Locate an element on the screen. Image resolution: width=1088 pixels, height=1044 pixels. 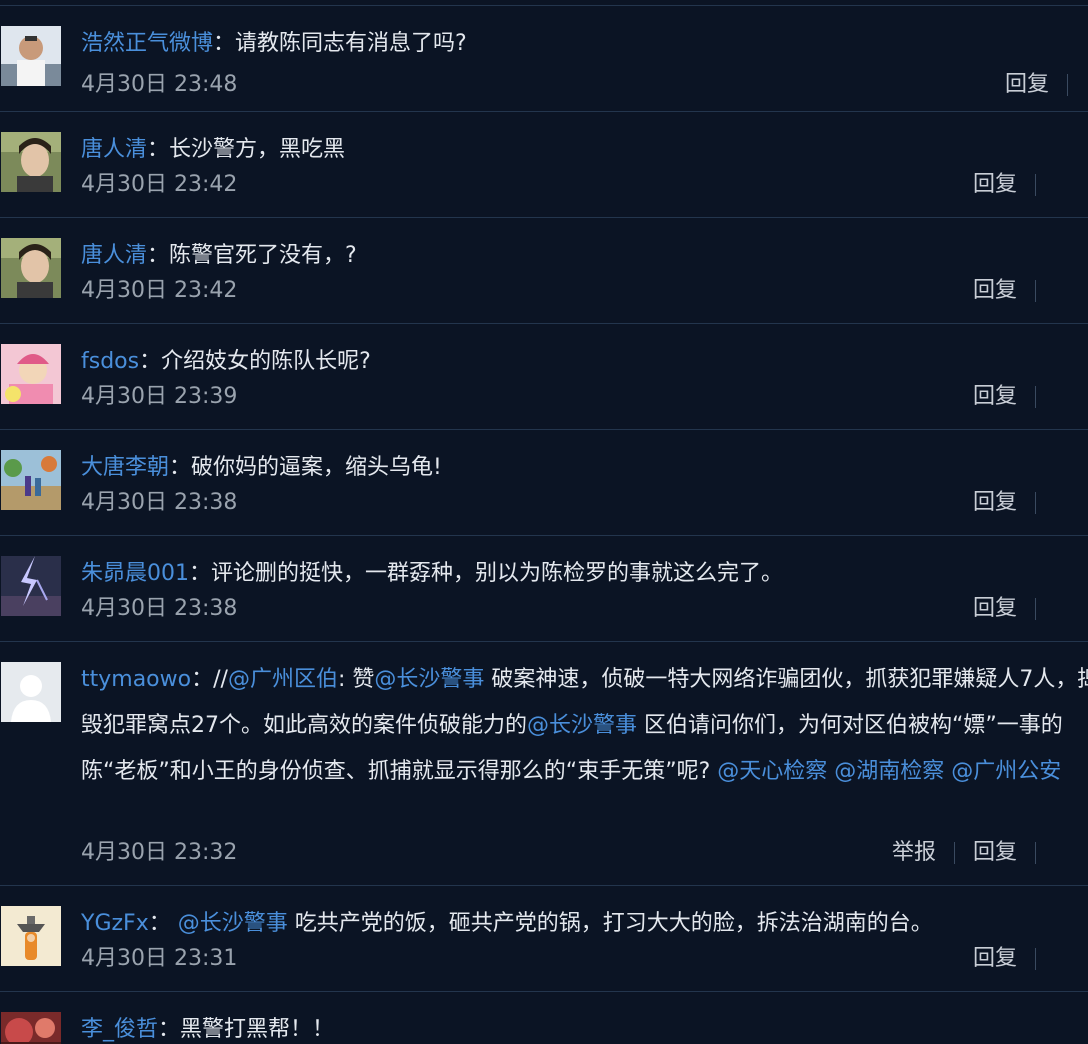
comment-item: 唐人清：长沙警方，黑吃黑 4月30日 23:42 回复 is located at coordinates (544, 165).